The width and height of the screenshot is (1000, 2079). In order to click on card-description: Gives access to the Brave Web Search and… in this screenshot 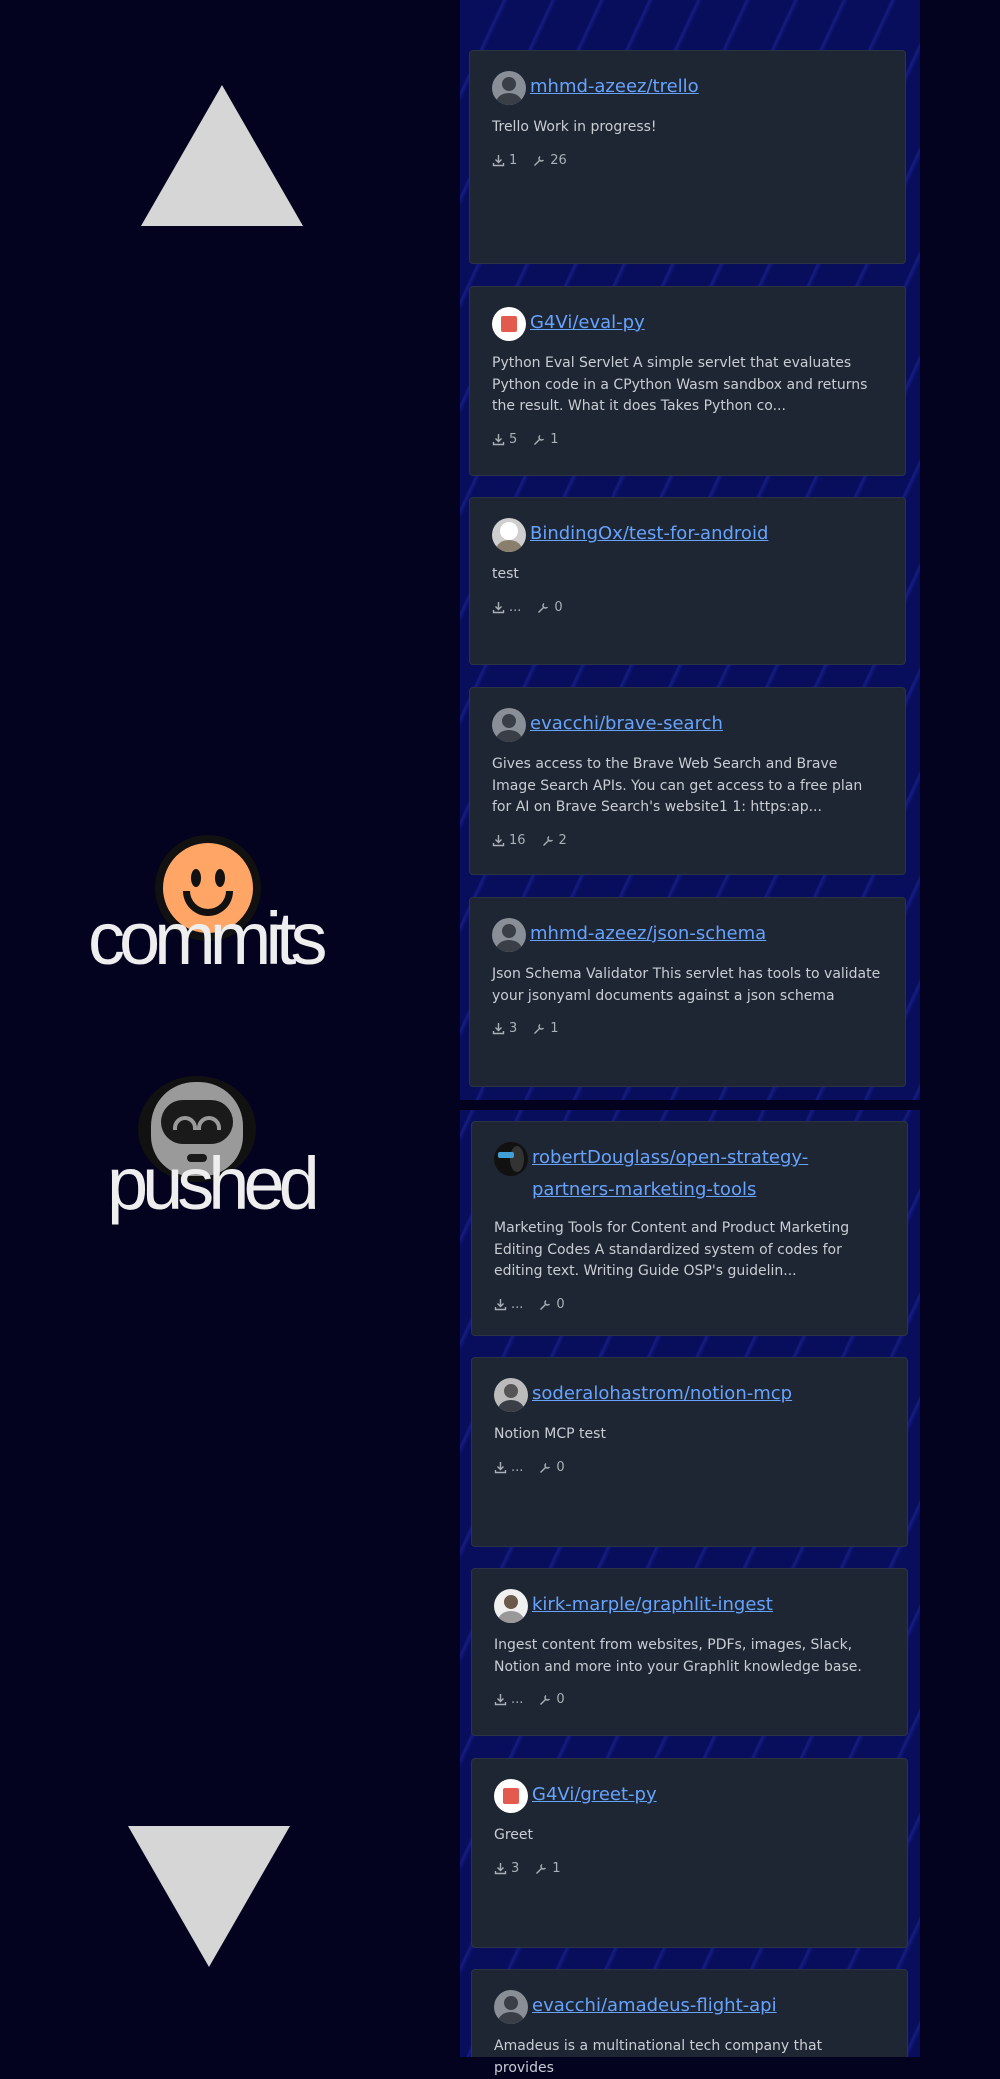, I will do `click(677, 785)`.